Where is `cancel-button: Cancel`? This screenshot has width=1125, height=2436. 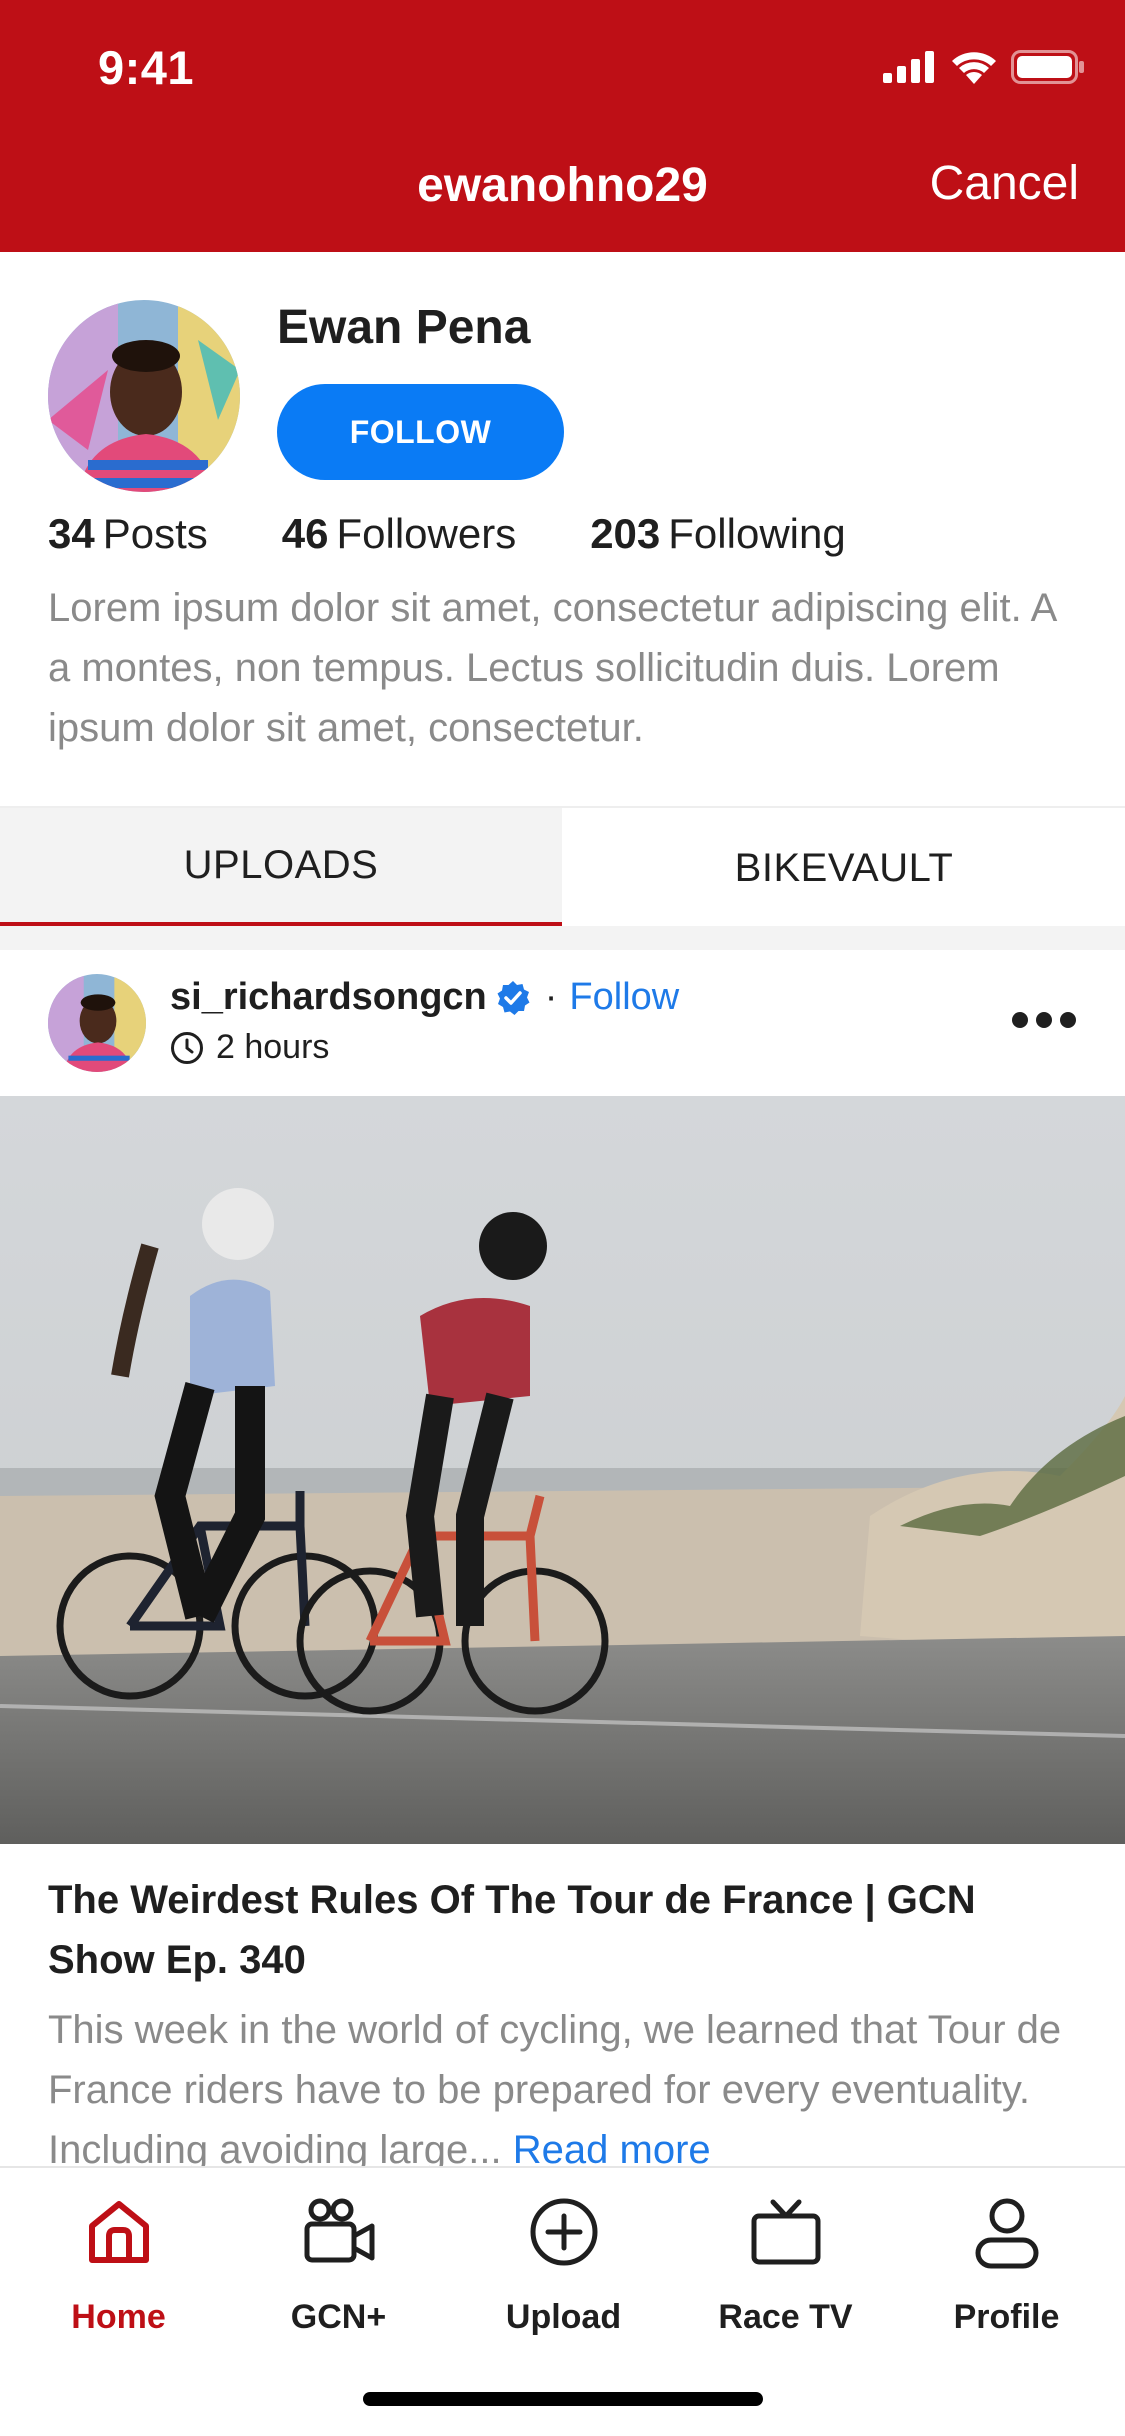
cancel-button: Cancel is located at coordinates (1004, 183).